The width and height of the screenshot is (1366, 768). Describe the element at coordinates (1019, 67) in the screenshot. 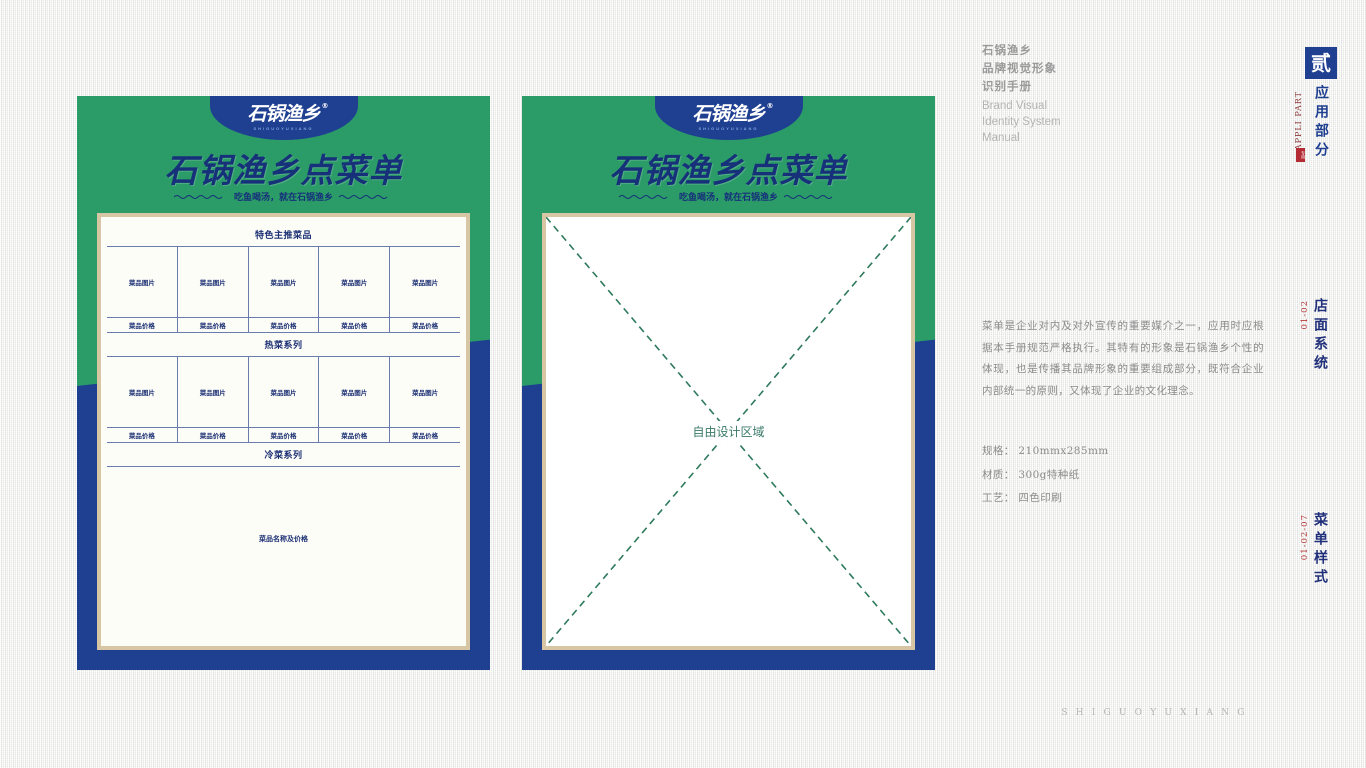

I see `manual-title-cn-line2: 品牌视觉形象` at that location.